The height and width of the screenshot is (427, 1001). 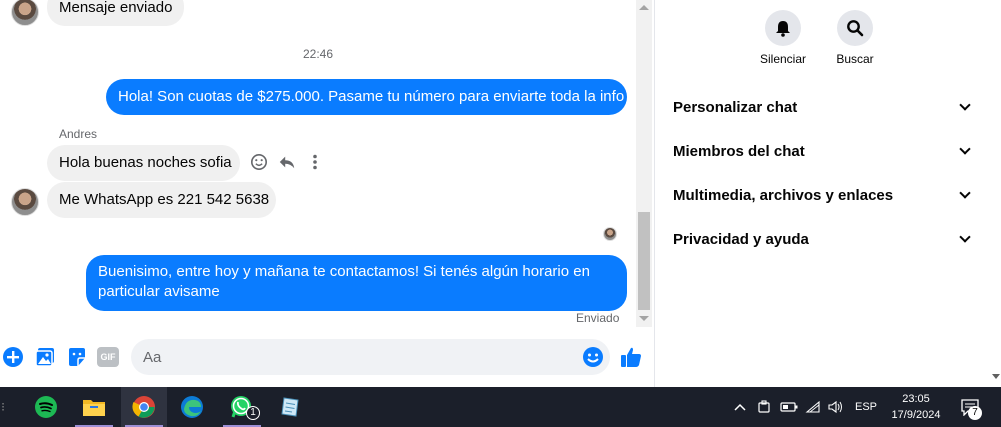 I want to click on notification-badge: 7, so click(x=975, y=413).